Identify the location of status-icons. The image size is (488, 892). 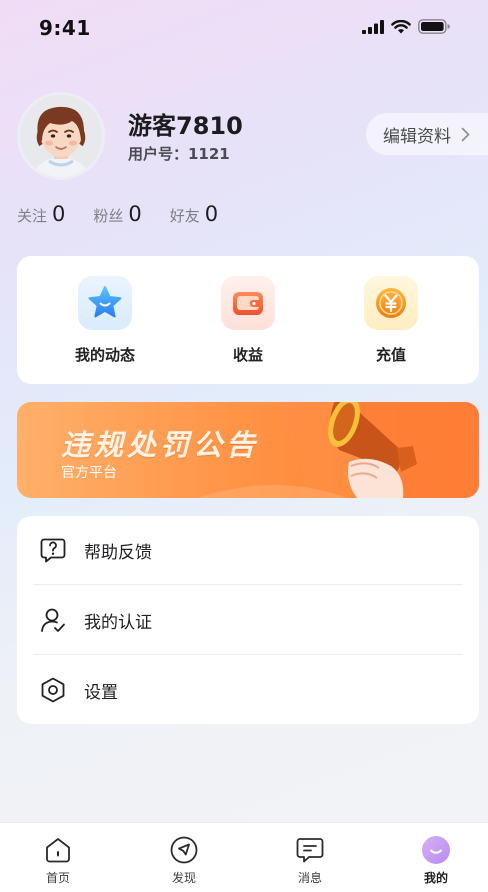
(406, 26).